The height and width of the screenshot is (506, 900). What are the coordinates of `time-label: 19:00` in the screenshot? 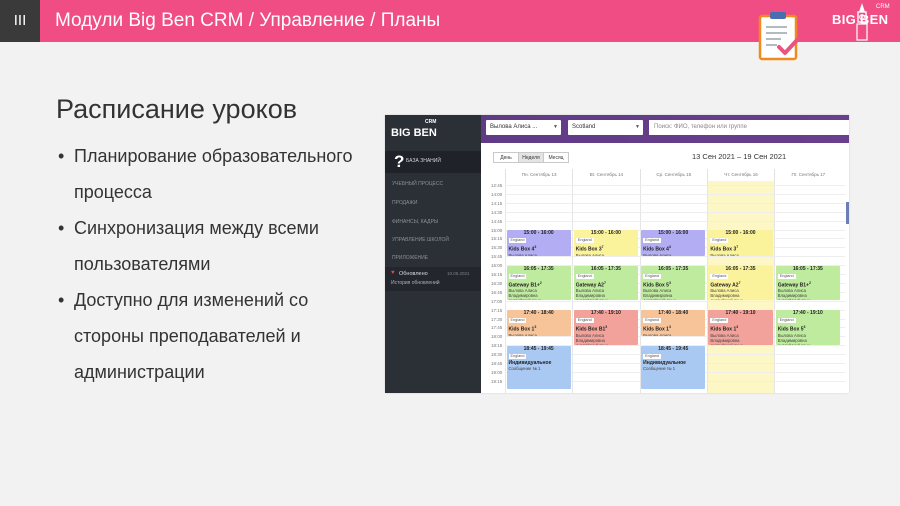 It's located at (497, 372).